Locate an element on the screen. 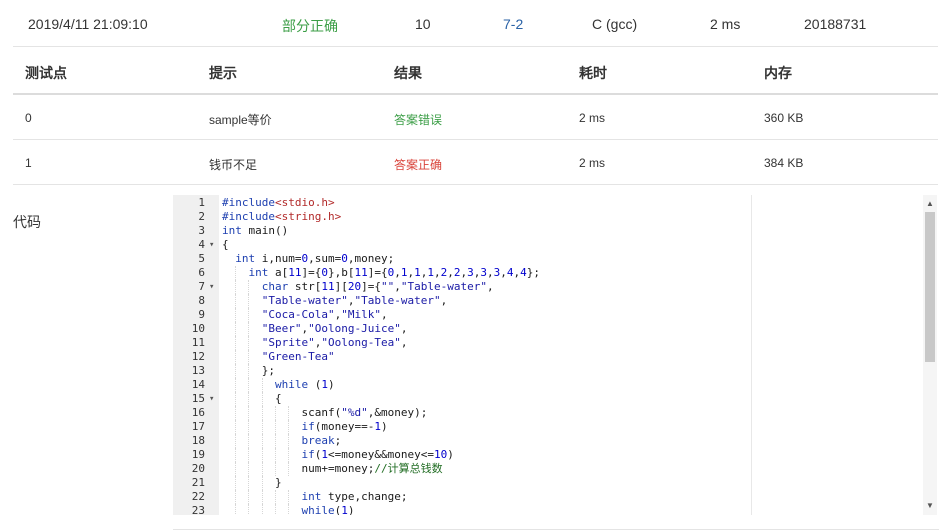 The image size is (944, 532). code-line: 17 if(money==-1) is located at coordinates (548, 427).